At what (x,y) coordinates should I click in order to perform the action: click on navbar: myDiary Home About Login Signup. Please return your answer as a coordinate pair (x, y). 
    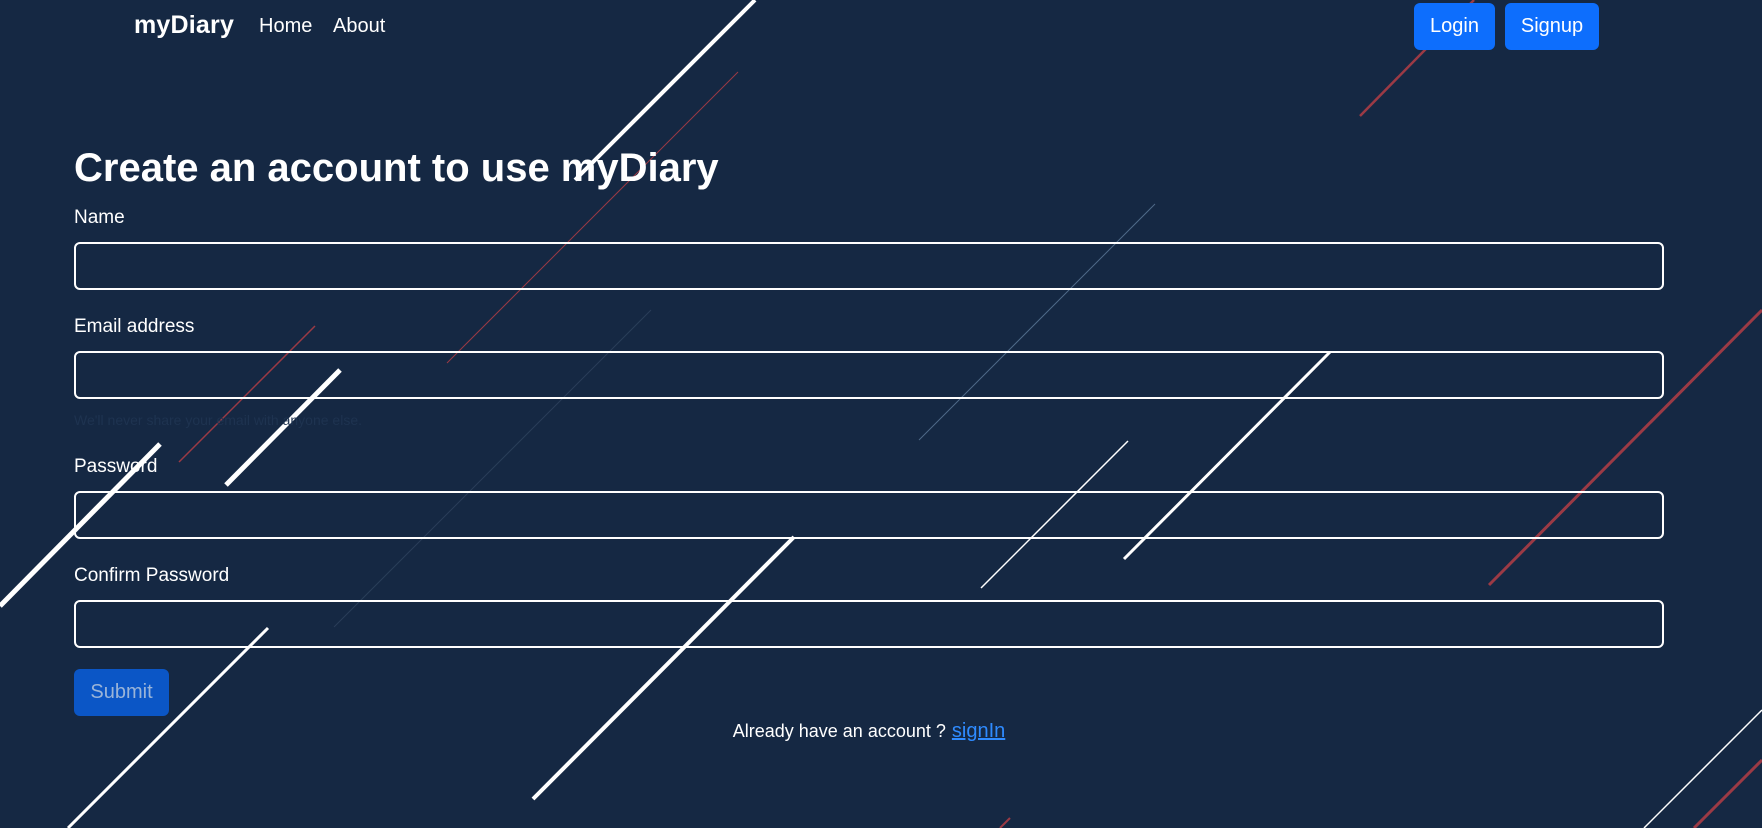
    Looking at the image, I should click on (881, 27).